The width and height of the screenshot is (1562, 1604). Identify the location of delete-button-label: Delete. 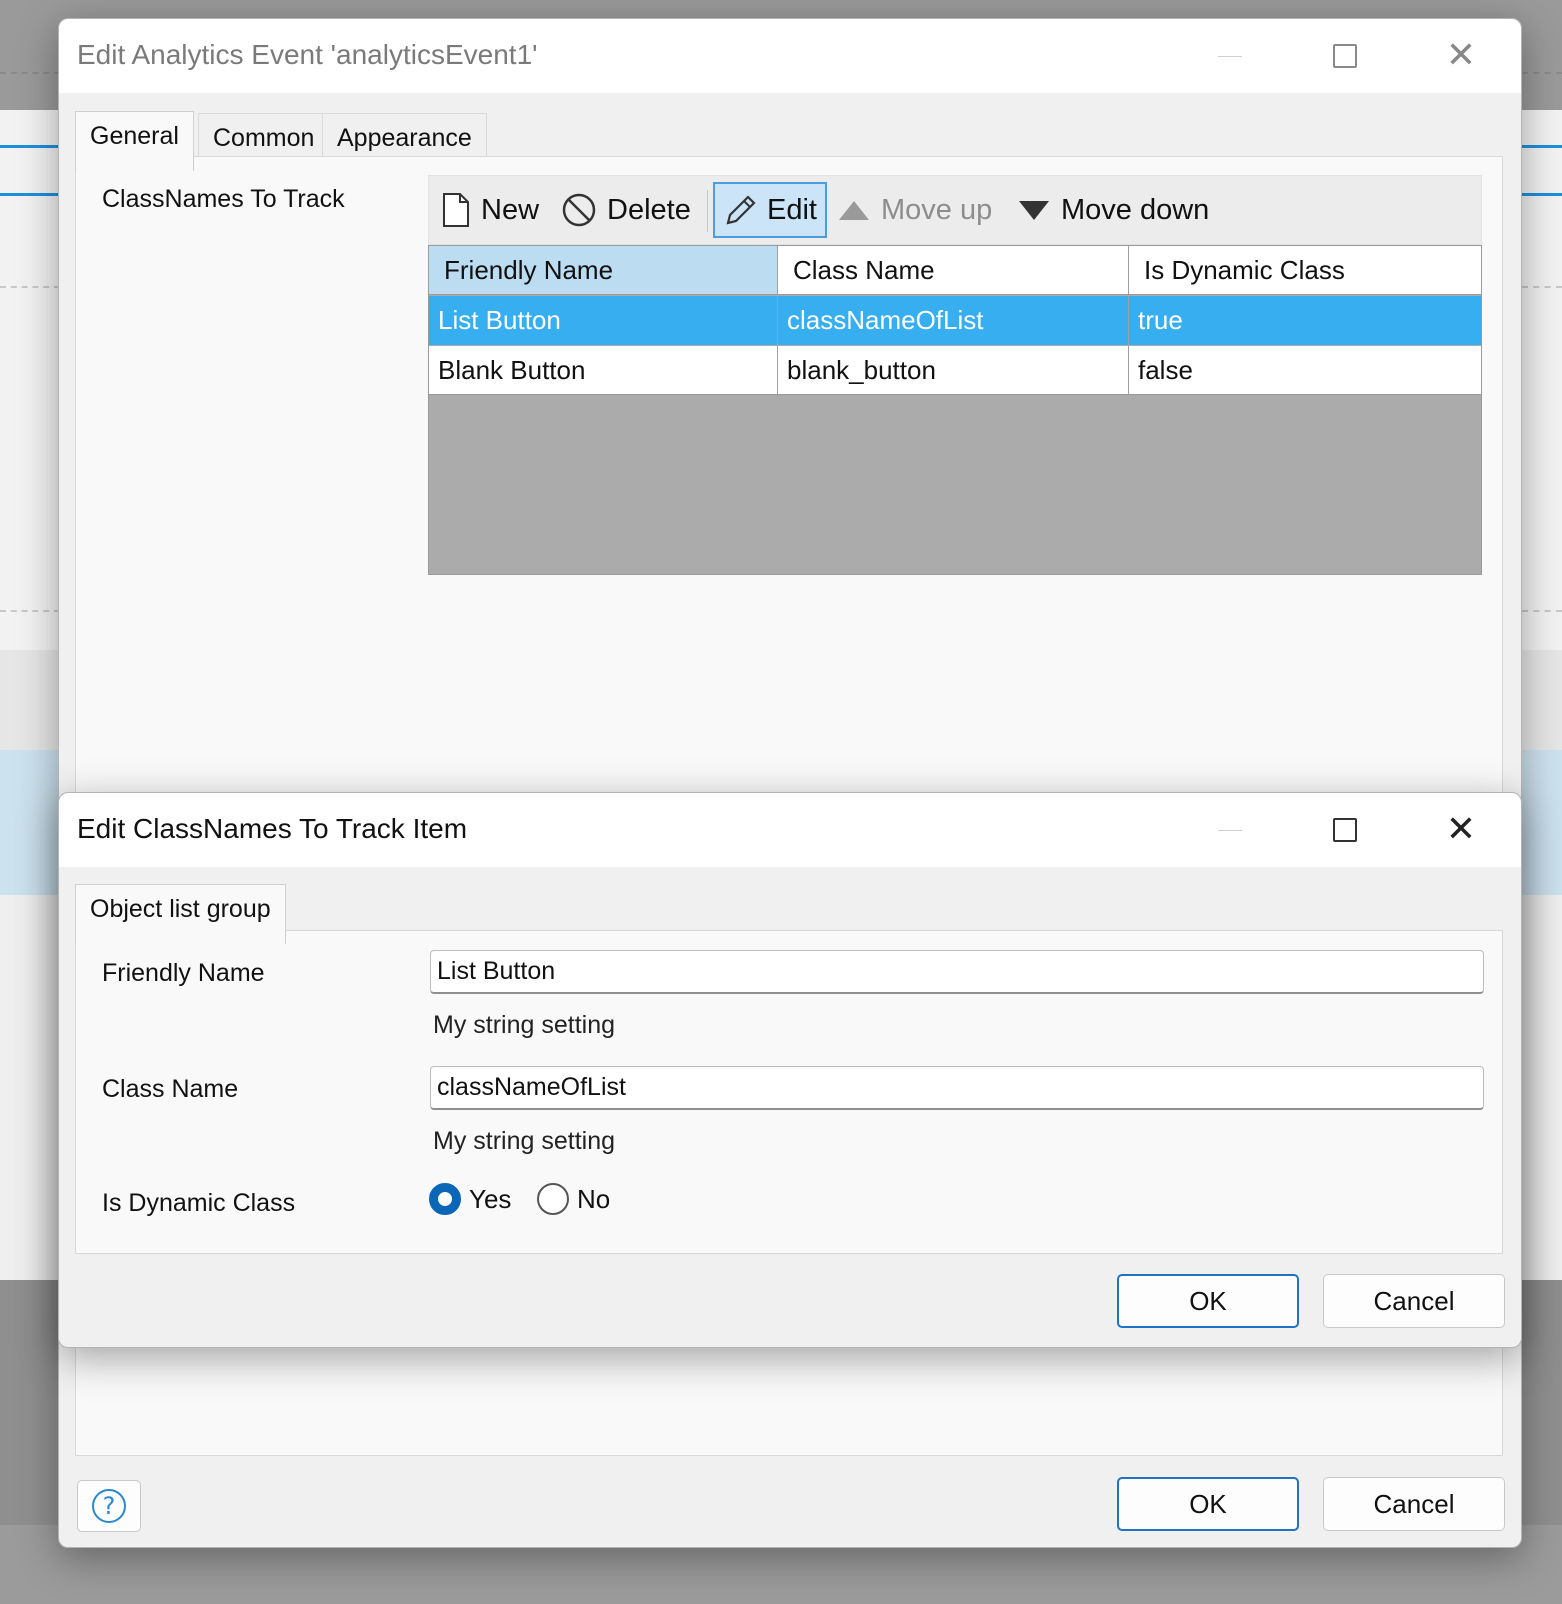
(649, 209).